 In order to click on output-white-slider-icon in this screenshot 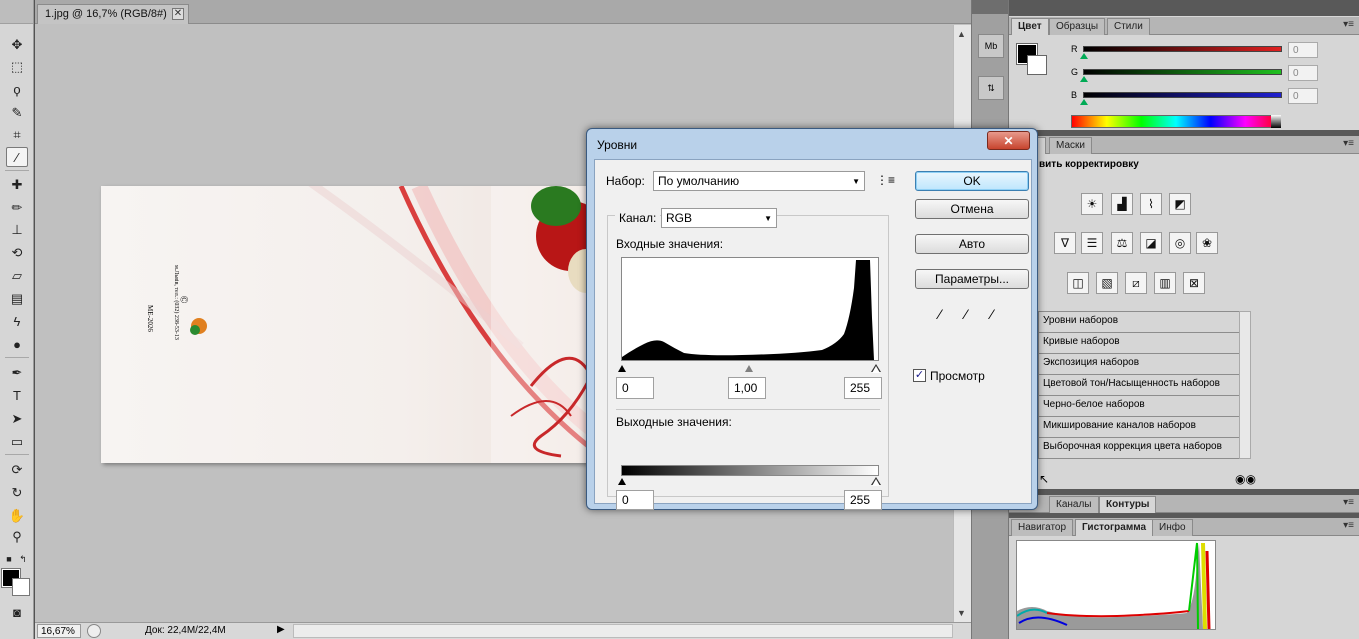, I will do `click(876, 482)`.